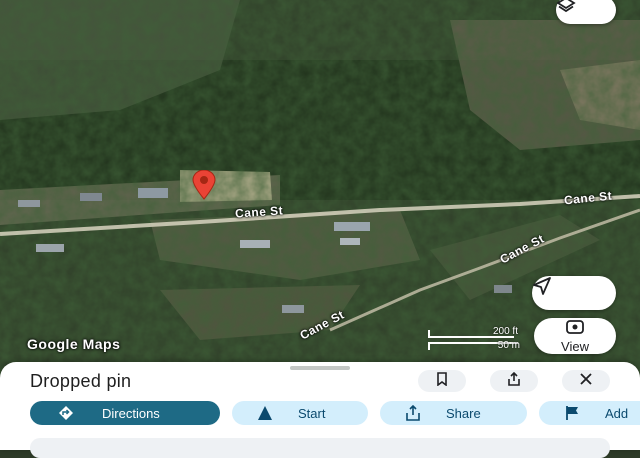 The height and width of the screenshot is (458, 640). Describe the element at coordinates (320, 368) in the screenshot. I see `sheet-drag-handle` at that location.